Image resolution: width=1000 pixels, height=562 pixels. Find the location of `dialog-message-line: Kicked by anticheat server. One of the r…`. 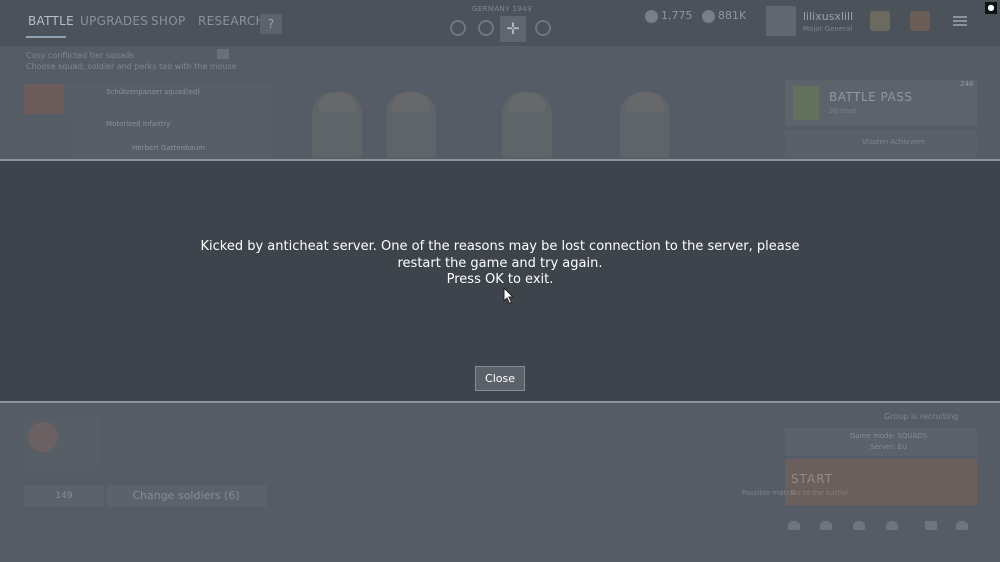

dialog-message-line: Kicked by anticheat server. One of the r… is located at coordinates (500, 246).